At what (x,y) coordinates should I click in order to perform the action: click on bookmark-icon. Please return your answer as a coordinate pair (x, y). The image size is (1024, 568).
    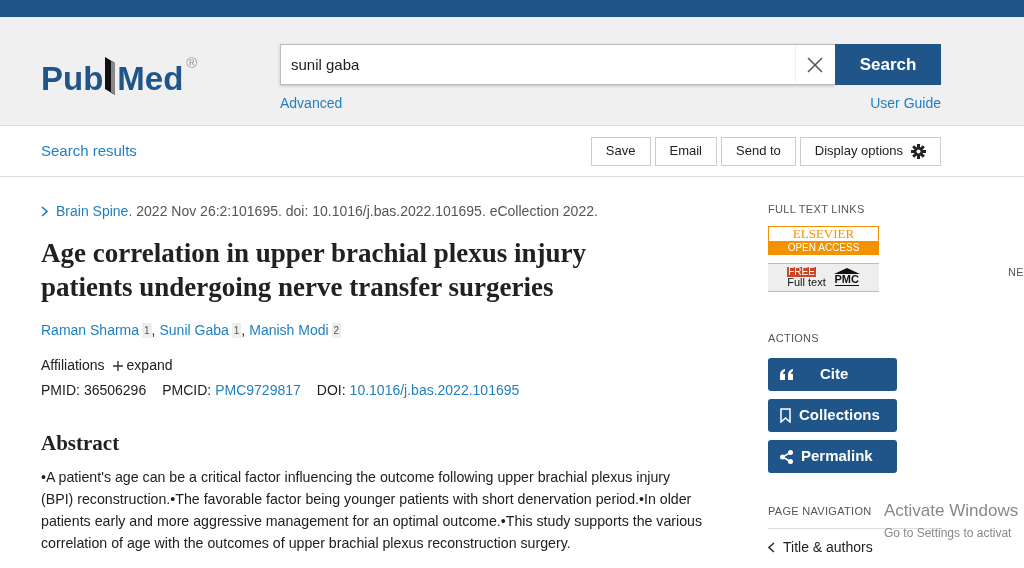
    Looking at the image, I should click on (785, 415).